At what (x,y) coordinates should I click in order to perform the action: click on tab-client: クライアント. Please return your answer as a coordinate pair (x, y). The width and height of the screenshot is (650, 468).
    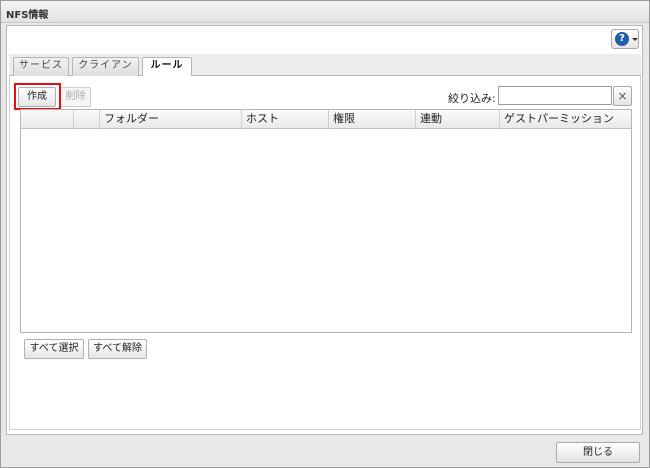
    Looking at the image, I should click on (105, 72).